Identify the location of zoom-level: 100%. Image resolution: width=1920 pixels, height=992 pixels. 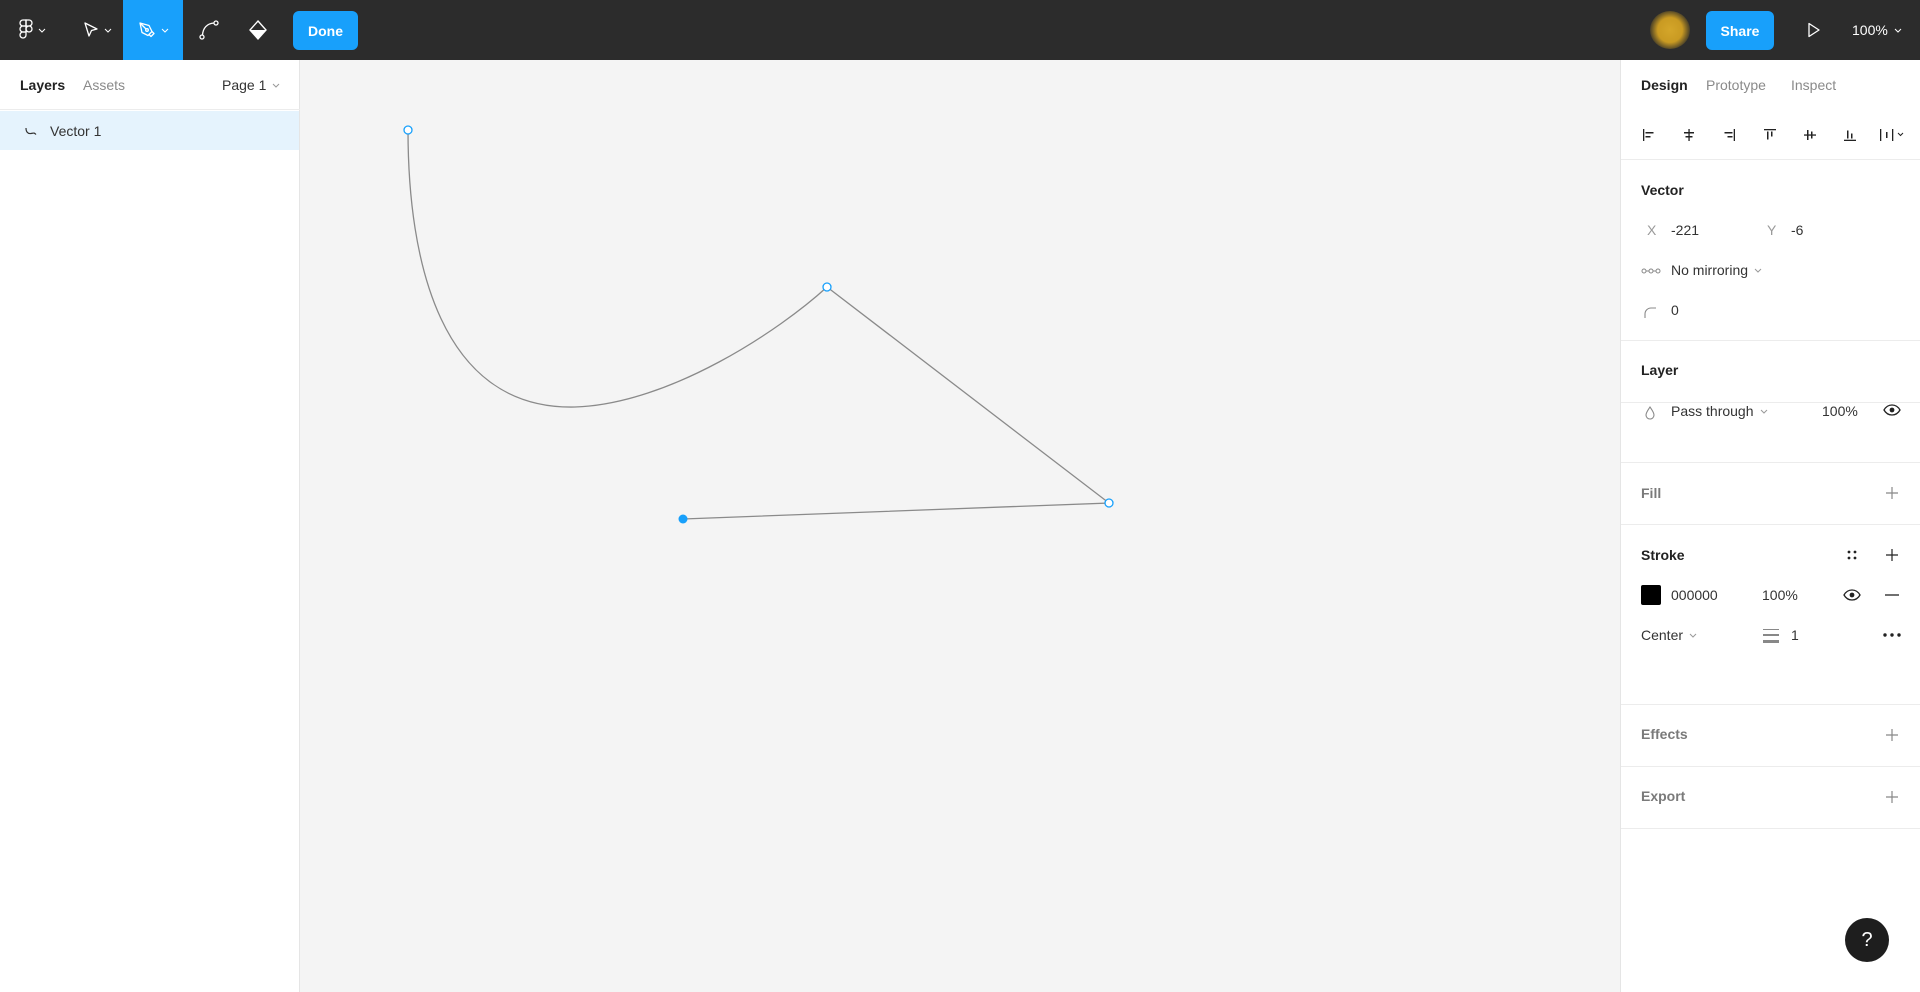
(1870, 30).